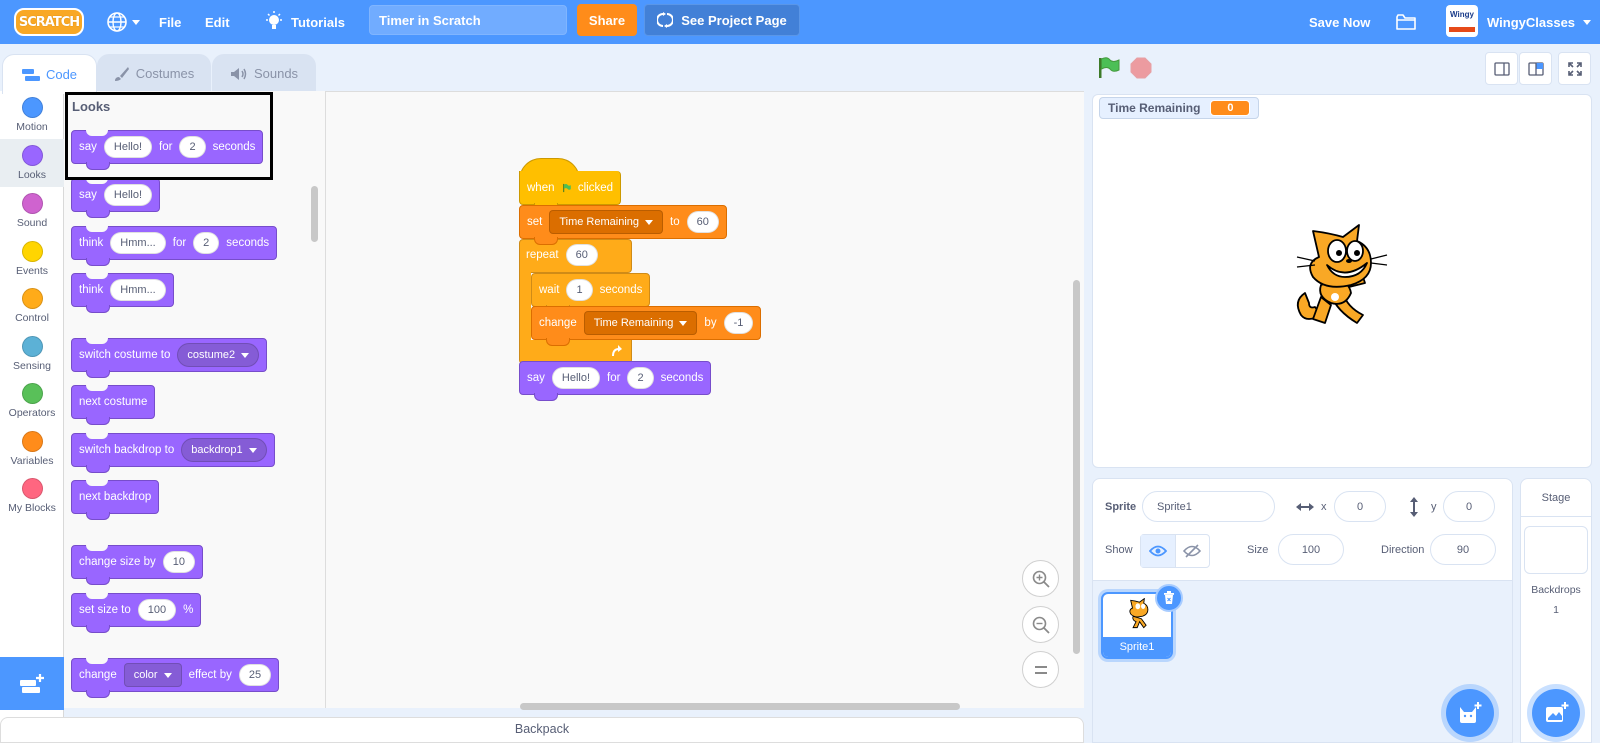 The height and width of the screenshot is (743, 1600). I want to click on small-stage-button, so click(1501, 68).